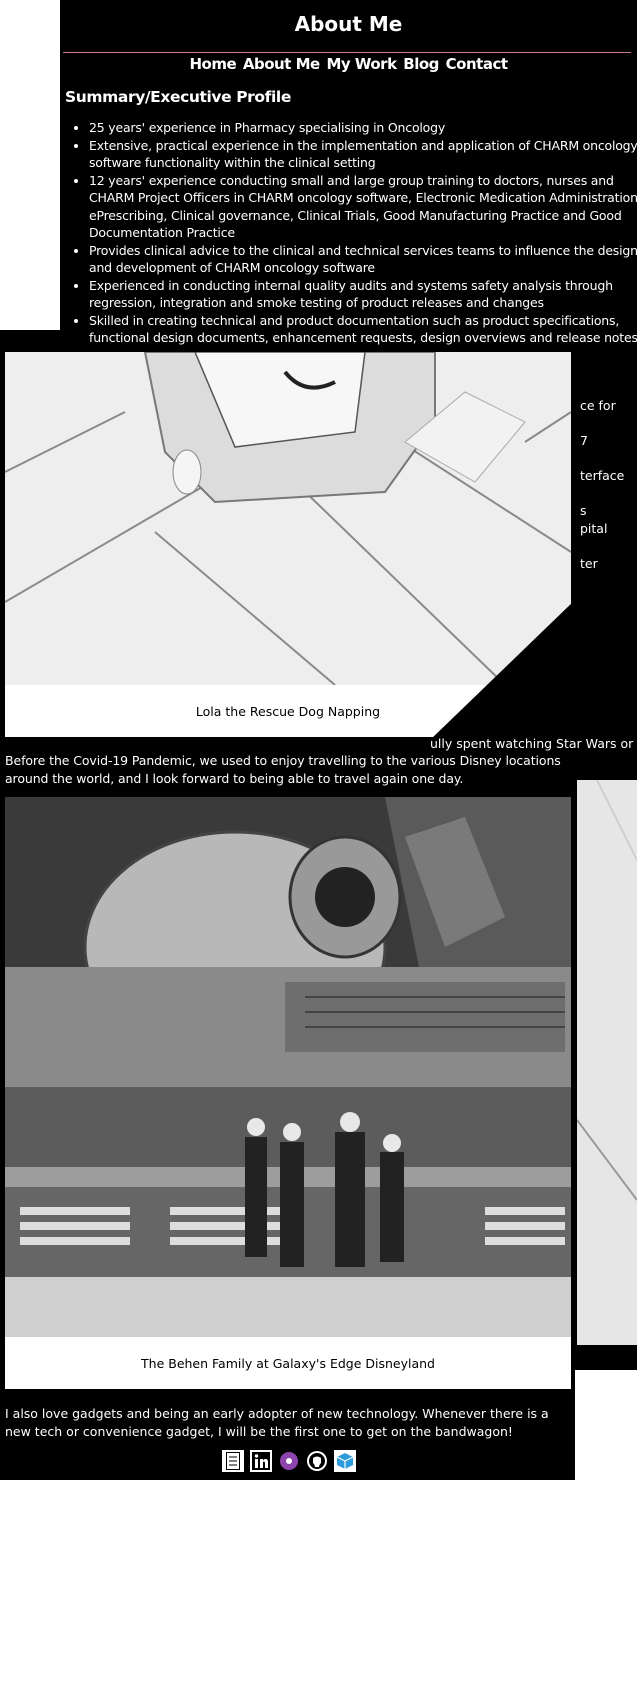  Describe the element at coordinates (348, 24) in the screenshot. I see `page-title: About Me` at that location.